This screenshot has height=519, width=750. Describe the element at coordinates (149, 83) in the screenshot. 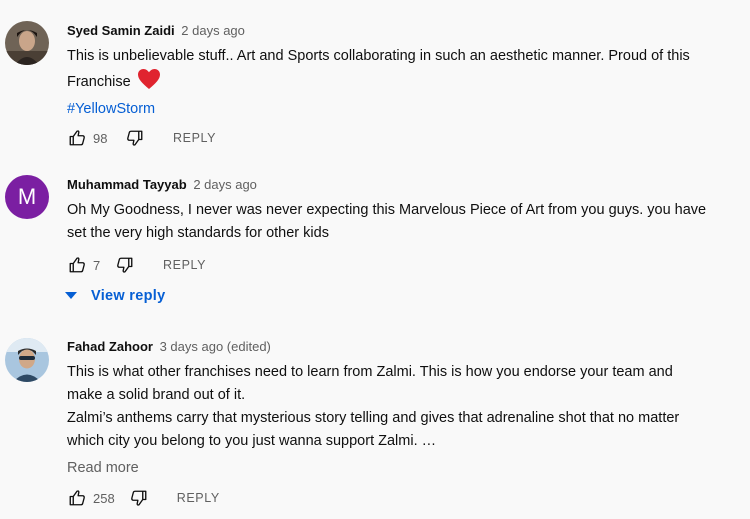

I see `red-heart-icon` at that location.